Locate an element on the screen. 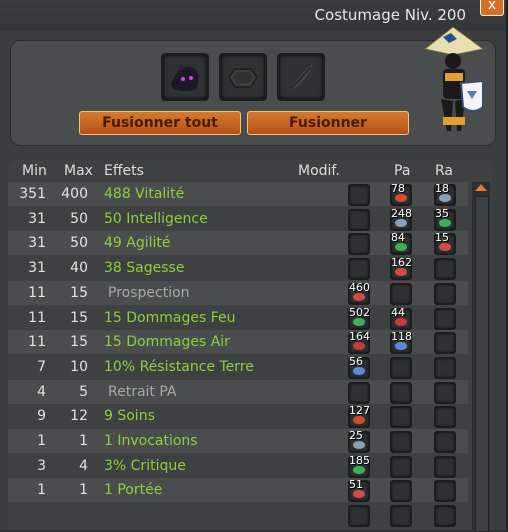 The height and width of the screenshot is (532, 508). rune-slot is located at coordinates (243, 77).